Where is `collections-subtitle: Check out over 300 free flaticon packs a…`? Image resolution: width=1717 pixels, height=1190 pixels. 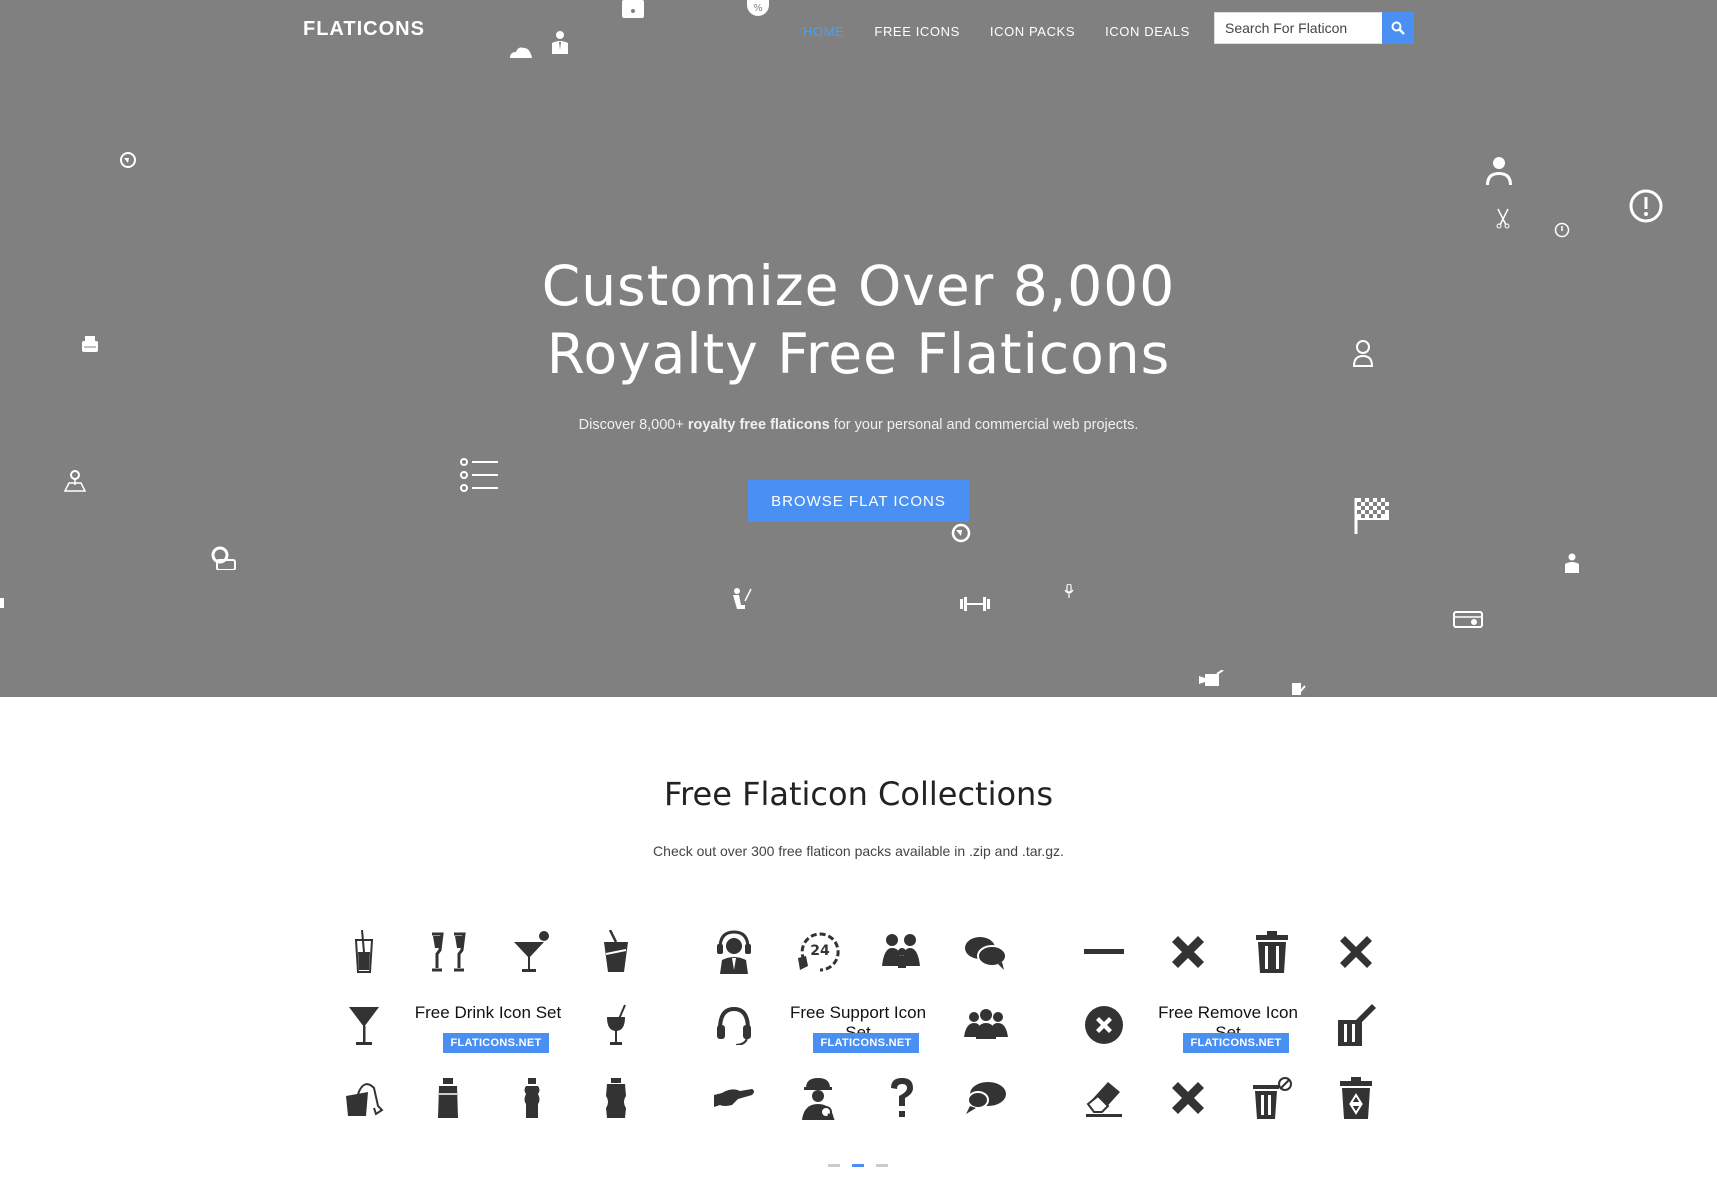
collections-subtitle: Check out over 300 free flaticon packs a… is located at coordinates (858, 851).